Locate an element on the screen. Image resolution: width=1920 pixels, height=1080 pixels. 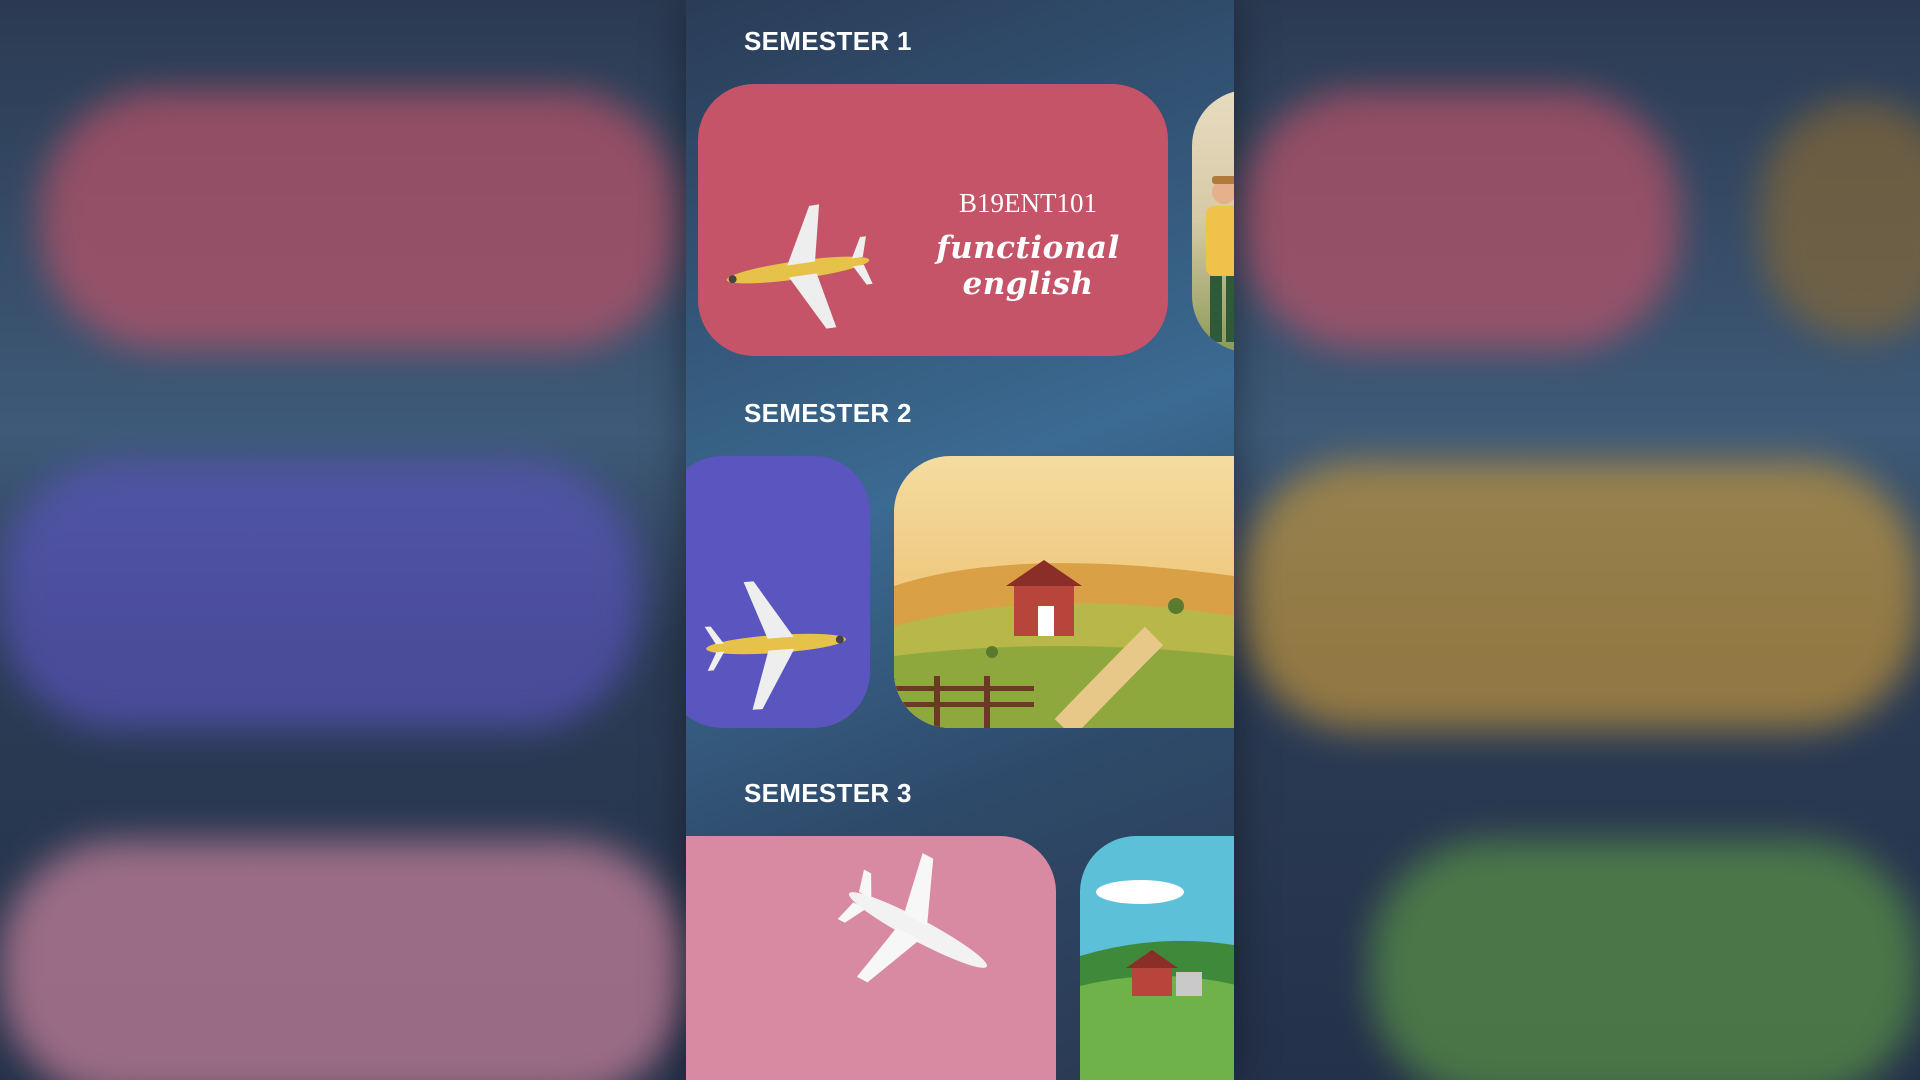
course-card-airplane-pink is located at coordinates (871, 958).